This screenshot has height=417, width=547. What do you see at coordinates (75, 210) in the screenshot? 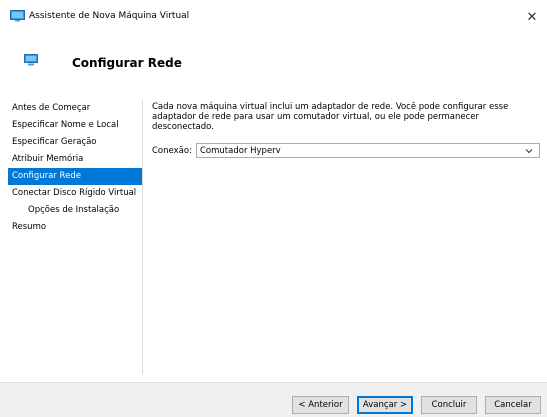
I see `sidebar-item-opcoes-de-instalacao: Opções de Instalação` at bounding box center [75, 210].